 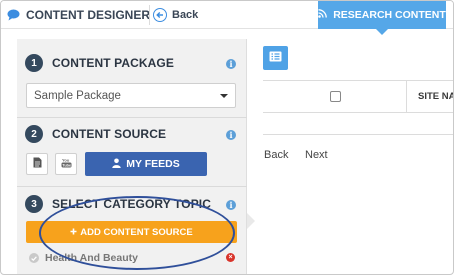 I want to click on section-category-topic: 3 SELECT CATEGORY TOPIC, so click(x=118, y=204).